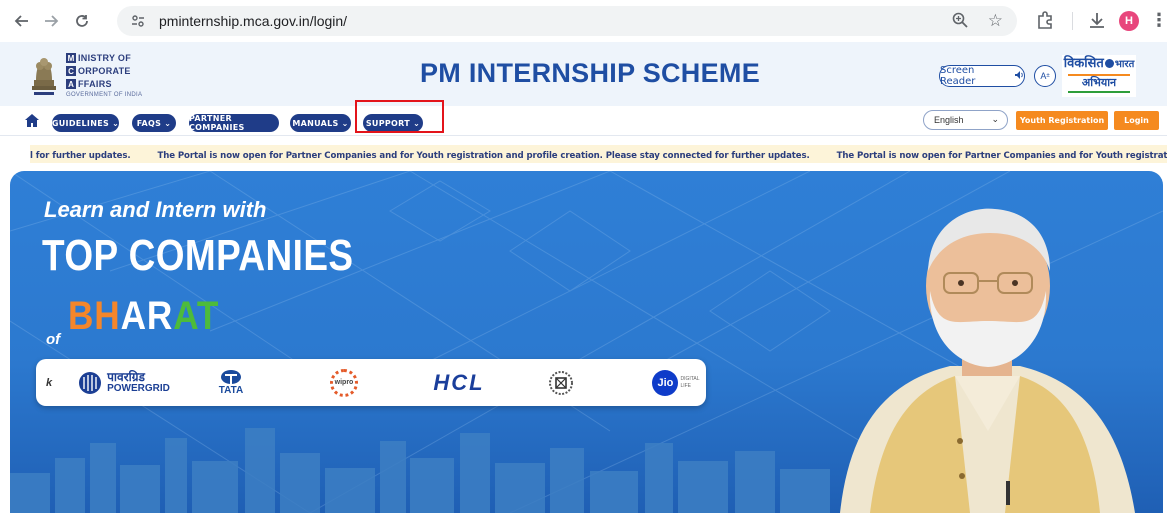  What do you see at coordinates (686, 385) in the screenshot?
I see `jio-life-text: LIFE` at bounding box center [686, 385].